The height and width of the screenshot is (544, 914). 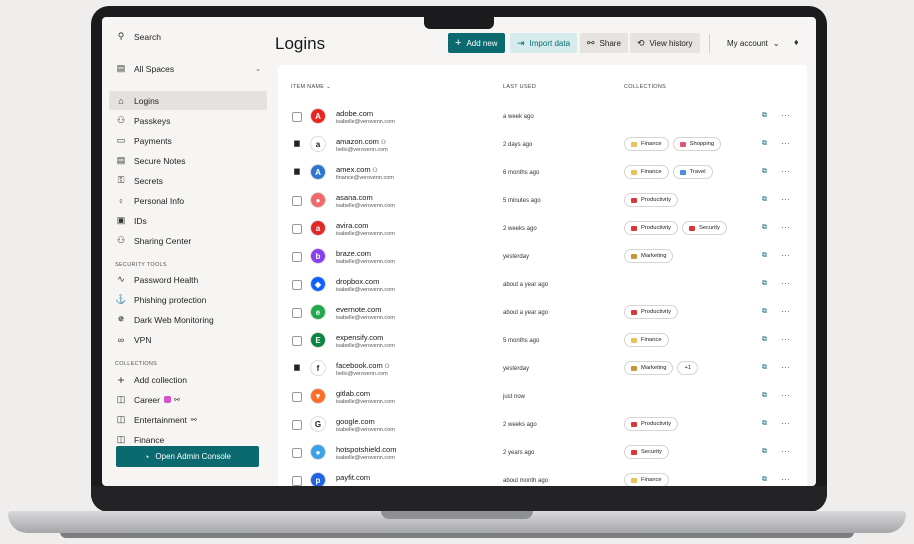 I want to click on sidebar-item-sharing-center: ⚇ Sharing Center, so click(x=188, y=240).